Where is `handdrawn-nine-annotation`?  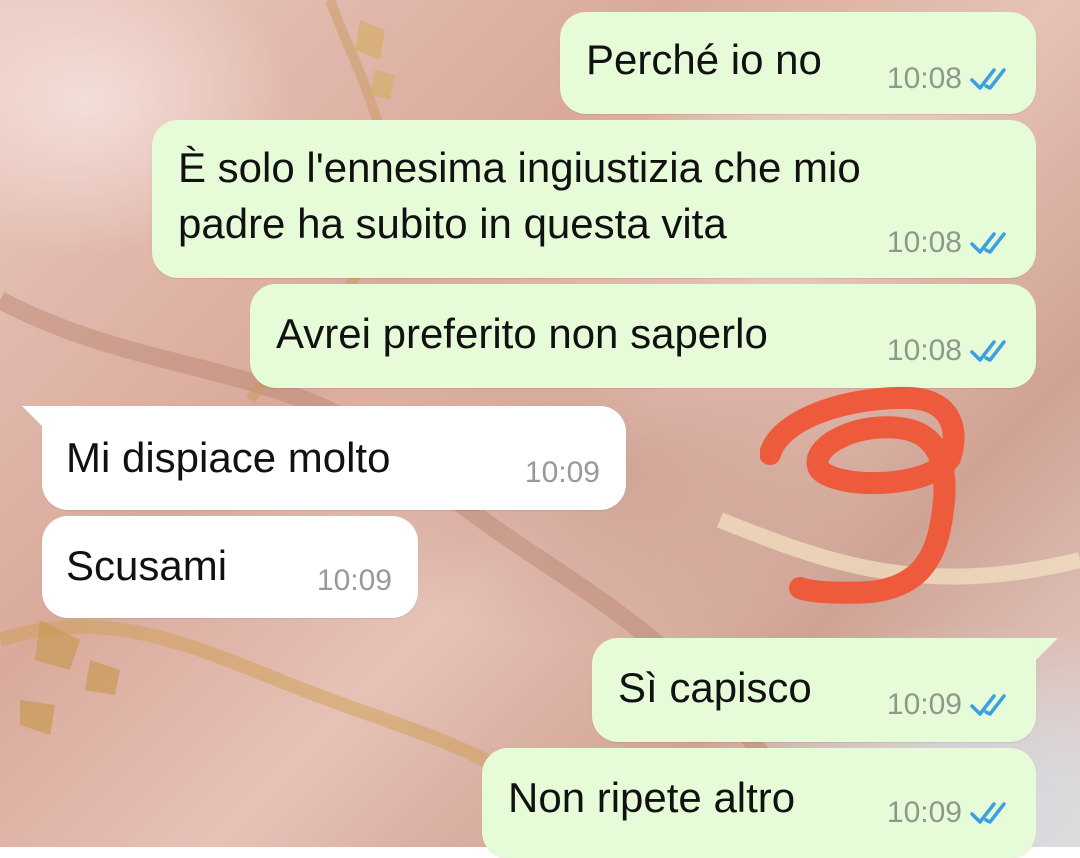
handdrawn-nine-annotation is located at coordinates (862, 495).